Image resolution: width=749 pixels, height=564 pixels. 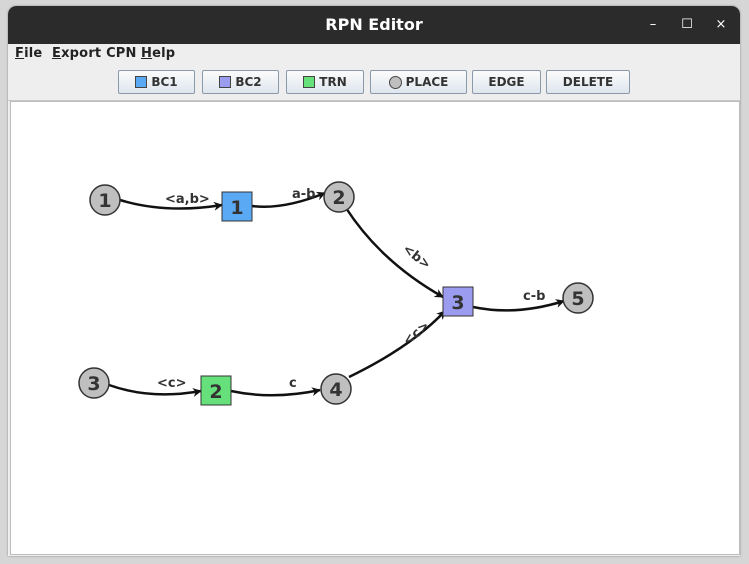 I want to click on transition-node: 2, so click(x=216, y=390).